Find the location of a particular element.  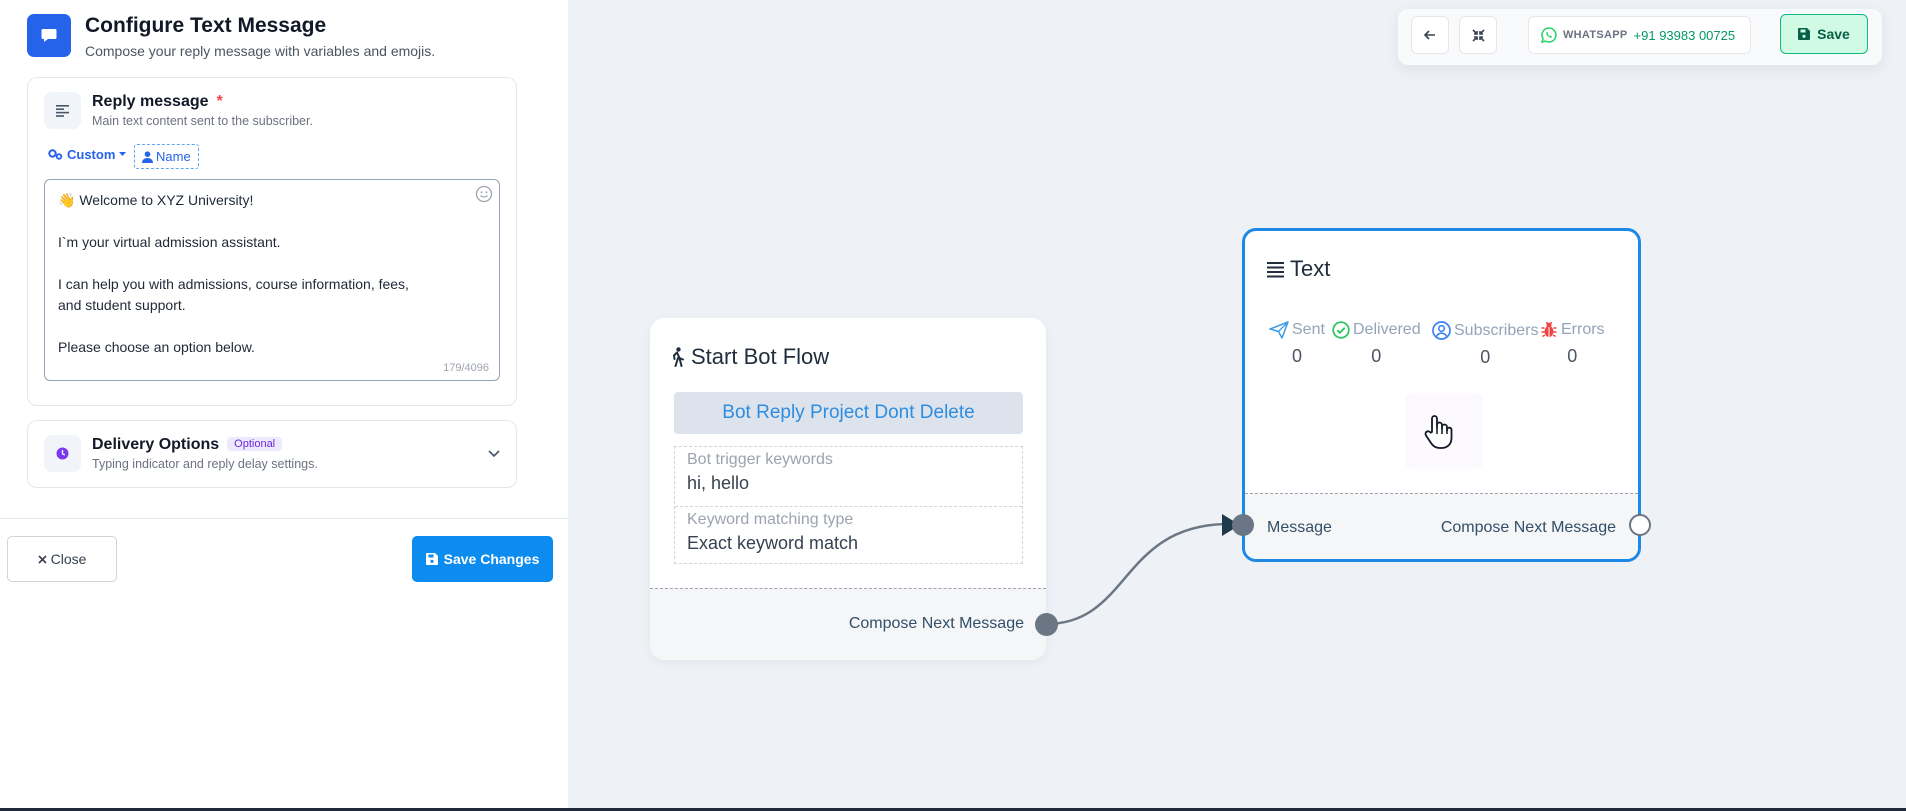

caret-down-icon is located at coordinates (123, 154).